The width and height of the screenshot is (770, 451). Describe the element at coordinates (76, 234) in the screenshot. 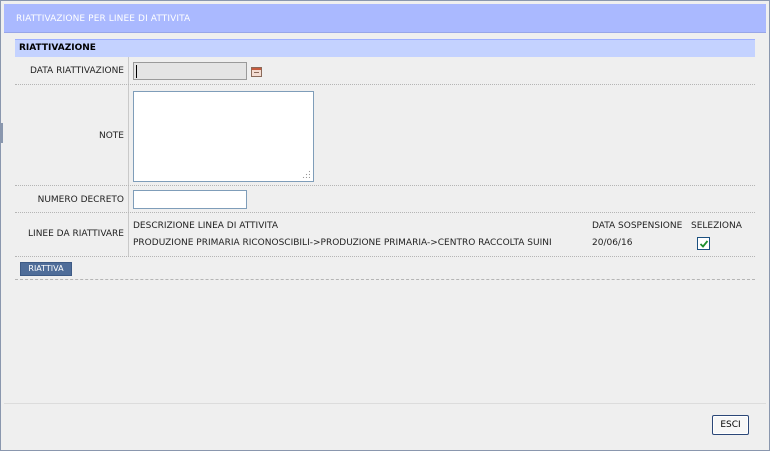

I see `linee-label: LINEE DA RIATTIVARE` at that location.